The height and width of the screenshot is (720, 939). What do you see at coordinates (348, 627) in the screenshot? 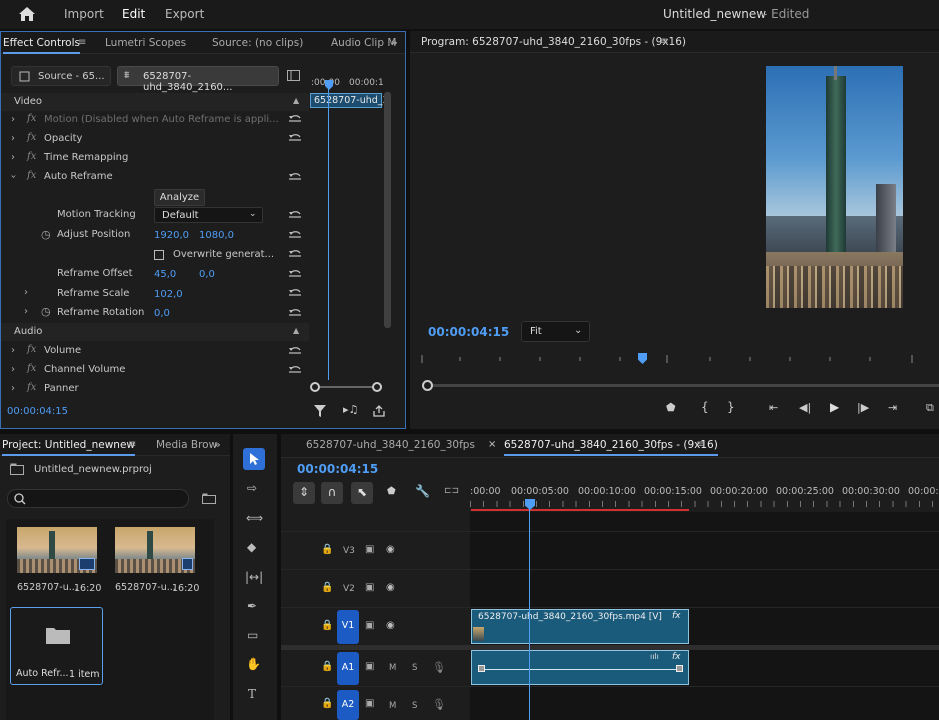
I see `track-v1-target: V1` at bounding box center [348, 627].